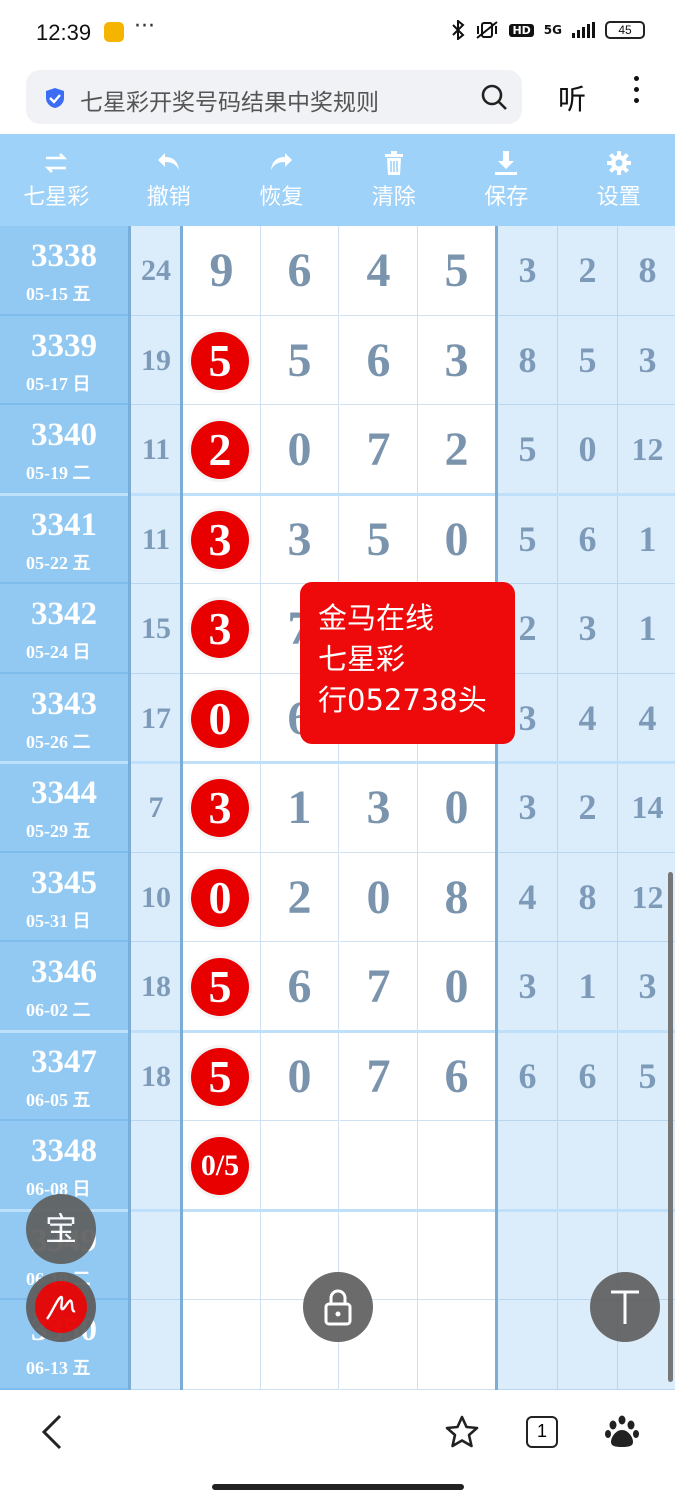 Image resolution: width=675 pixels, height=1500 pixels. Describe the element at coordinates (114, 32) in the screenshot. I see `notification-app-icon` at that location.